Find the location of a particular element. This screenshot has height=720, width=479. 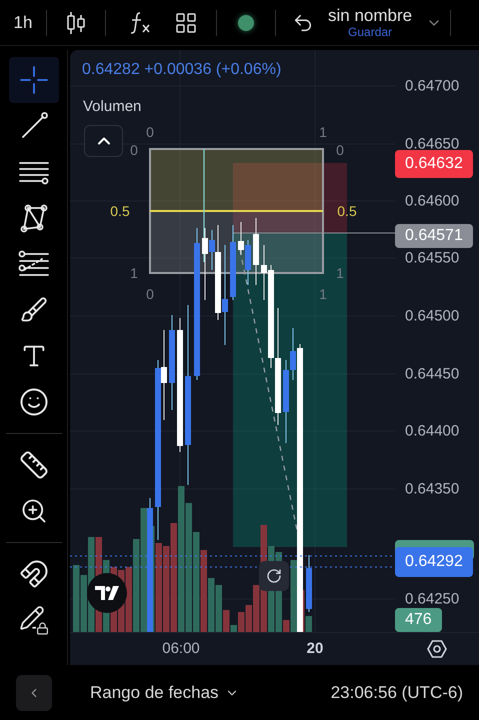

price-tick: 0.64550 is located at coordinates (432, 258).